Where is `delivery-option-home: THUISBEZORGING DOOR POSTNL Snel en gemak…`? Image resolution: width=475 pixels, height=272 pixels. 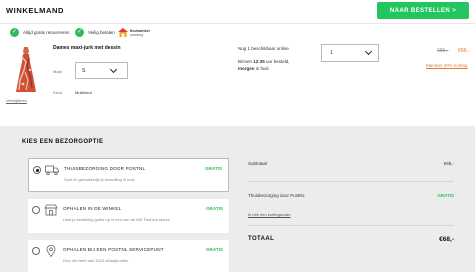 delivery-option-home: THUISBEZORGING DOOR POSTNL Snel en gemak… is located at coordinates (128, 175).